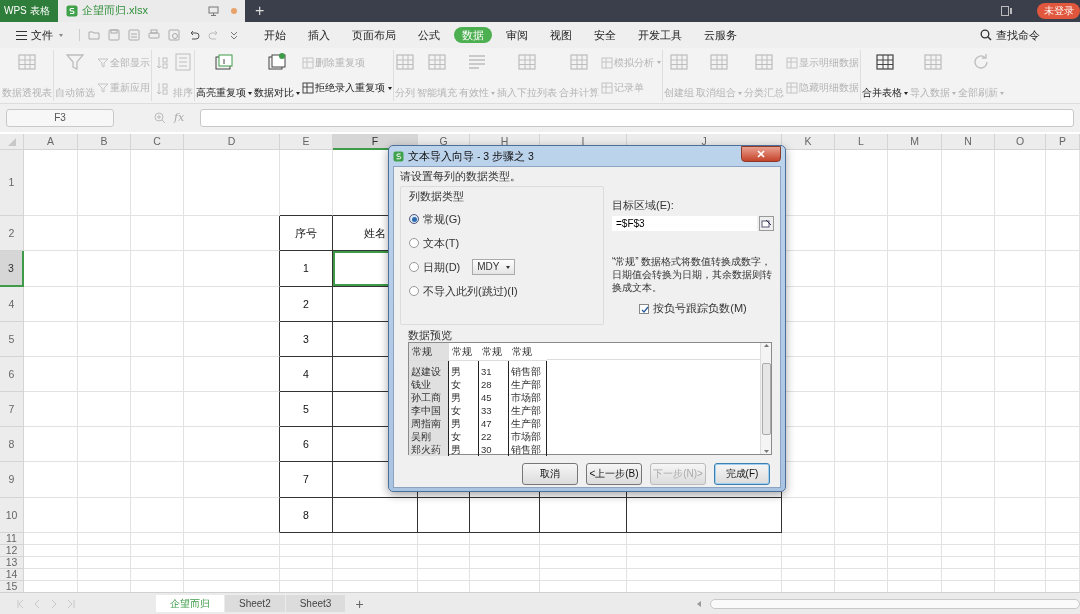  Describe the element at coordinates (154, 35) in the screenshot. I see `print-icon` at that location.